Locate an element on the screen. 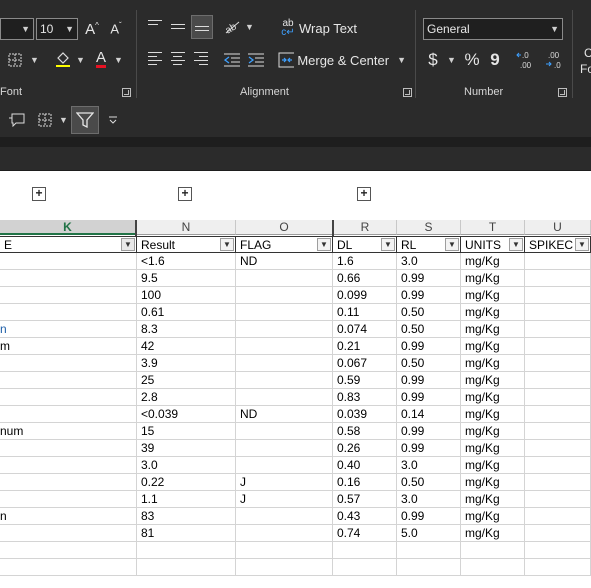 This screenshot has height=588, width=591. alignment-dialog-launcher-icon is located at coordinates (407, 92).